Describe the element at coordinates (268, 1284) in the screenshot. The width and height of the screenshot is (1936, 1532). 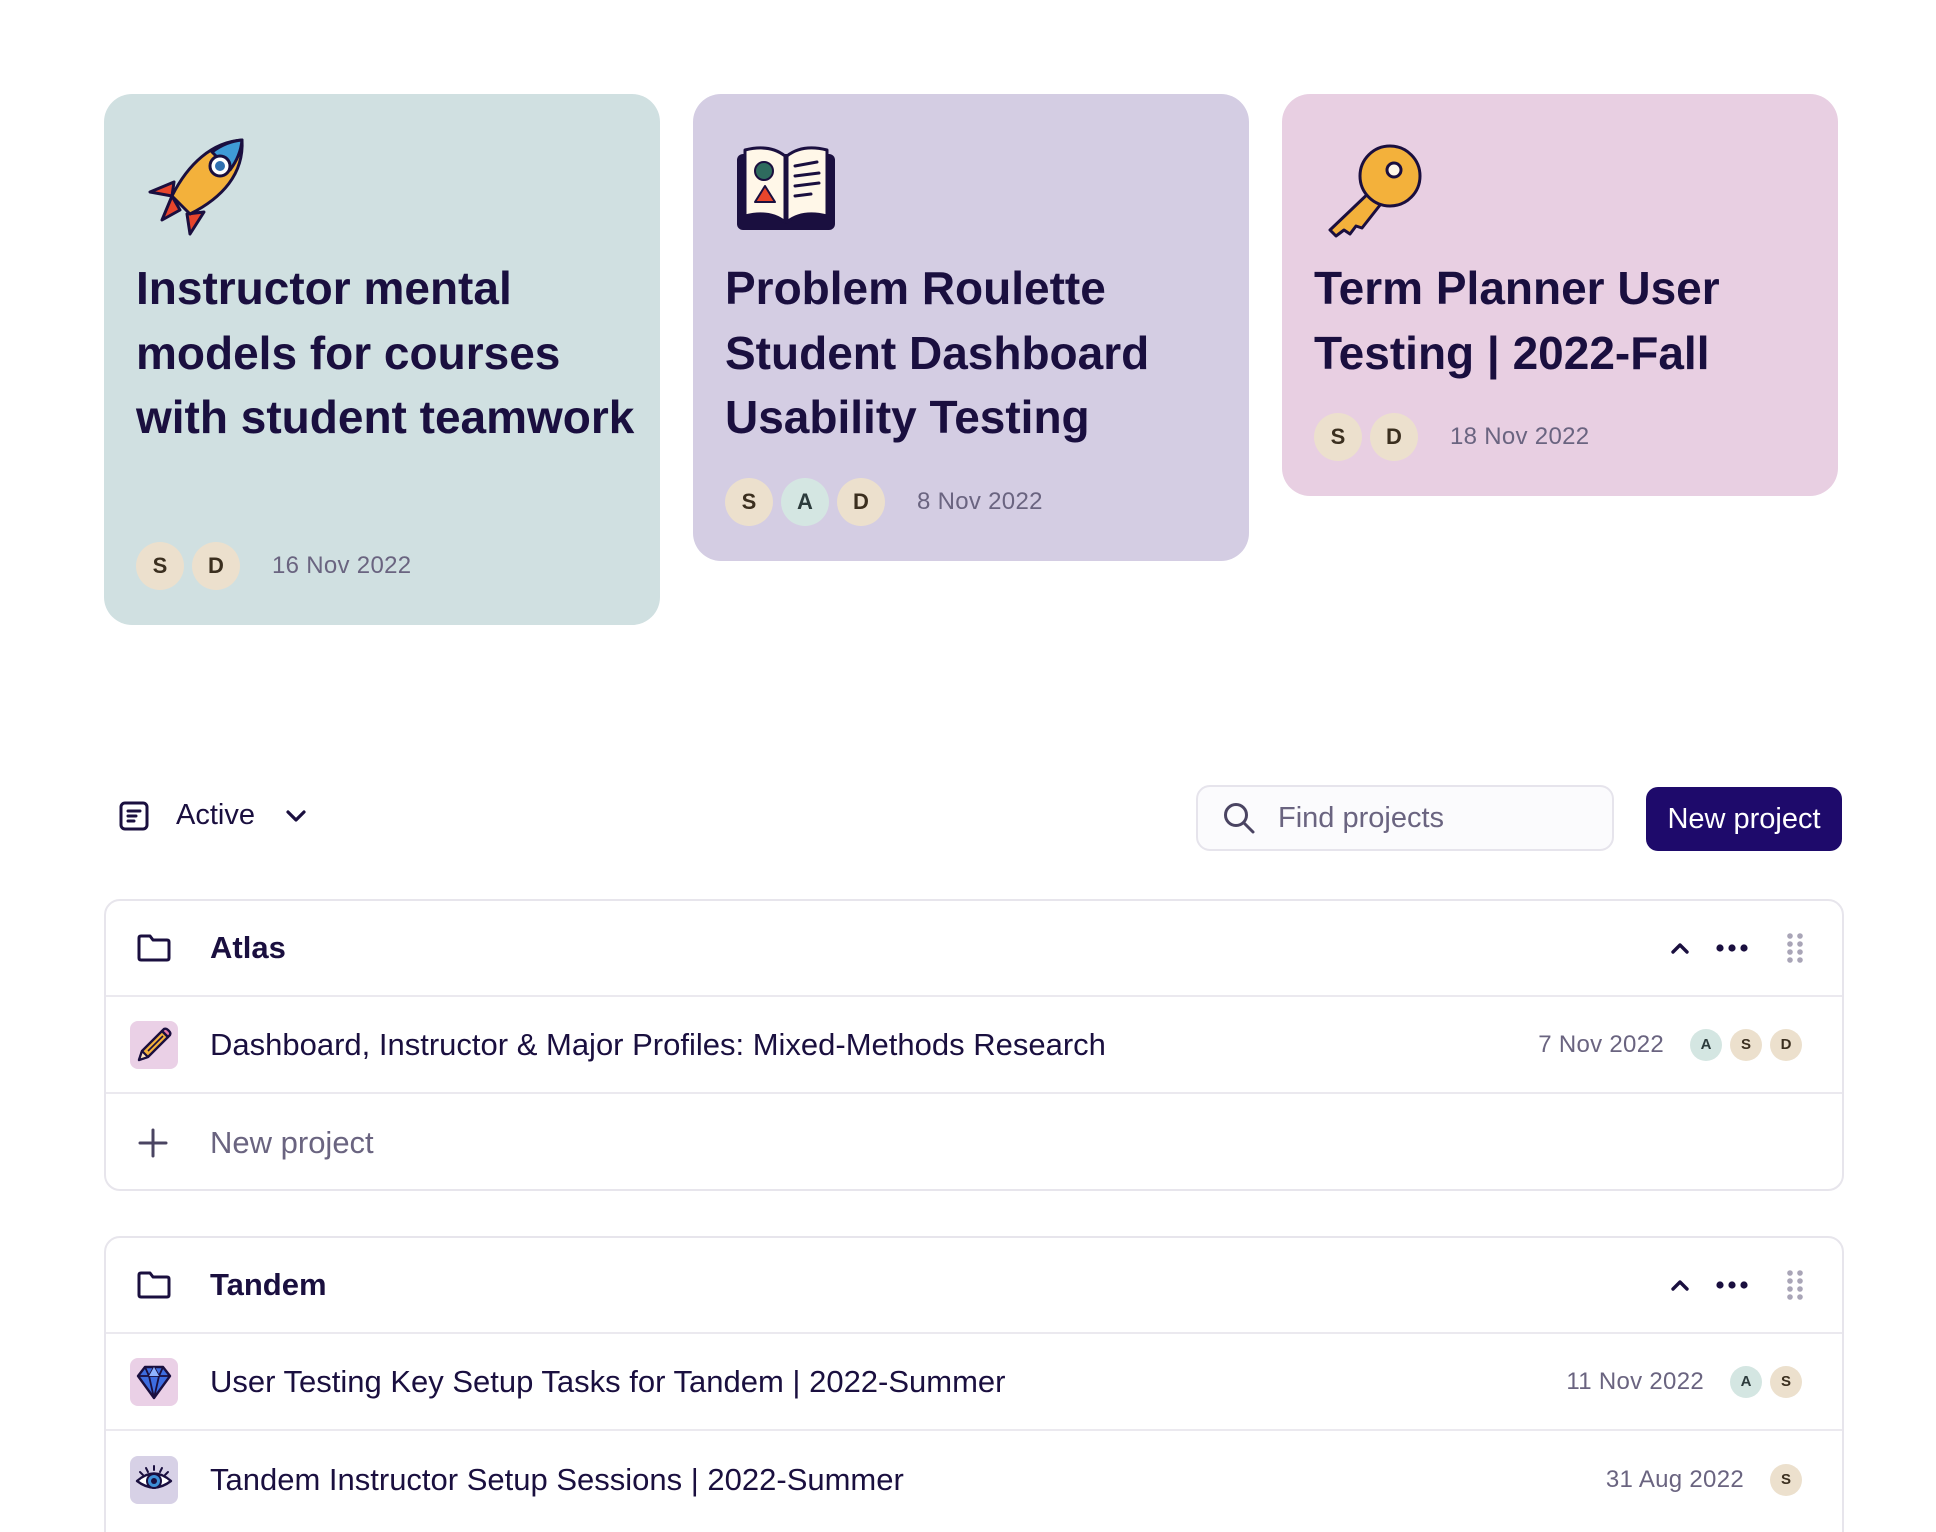
I see `folder-name: Tandem` at that location.